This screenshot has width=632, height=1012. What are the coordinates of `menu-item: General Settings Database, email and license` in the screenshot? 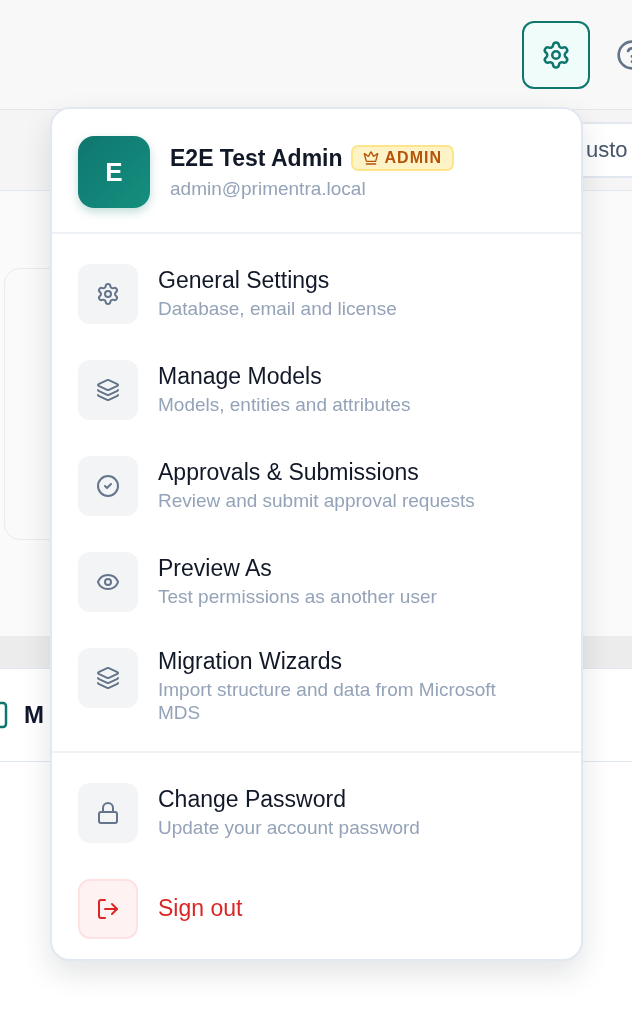 It's located at (316, 294).